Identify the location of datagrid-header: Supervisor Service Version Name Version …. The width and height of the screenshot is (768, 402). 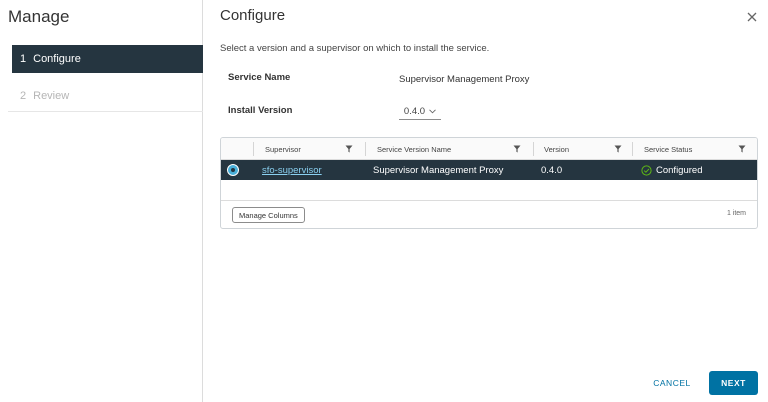
(489, 149).